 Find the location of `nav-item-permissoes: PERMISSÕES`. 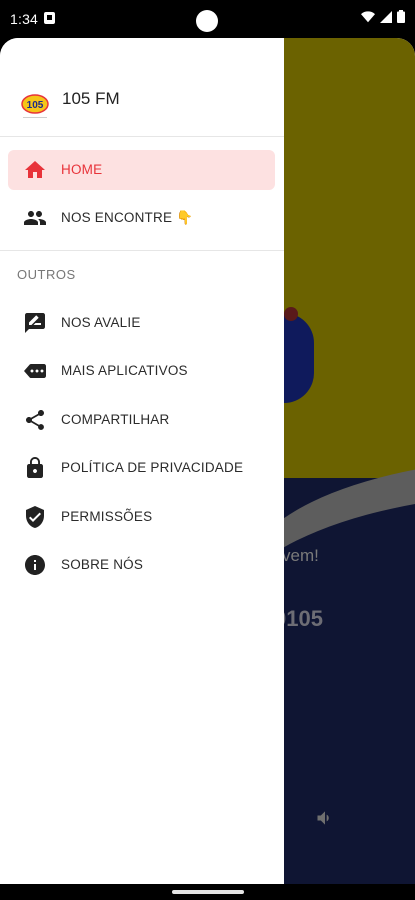

nav-item-permissoes: PERMISSÕES is located at coordinates (141, 517).